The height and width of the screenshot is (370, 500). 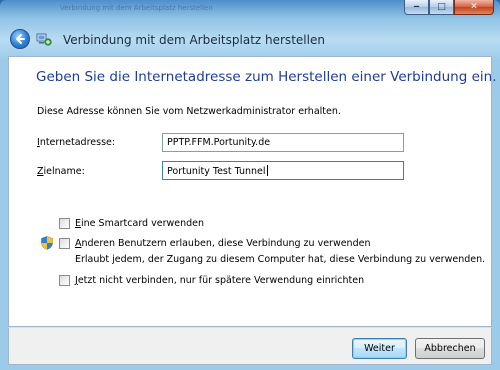 I want to click on allow-others-checkbox, so click(x=64, y=243).